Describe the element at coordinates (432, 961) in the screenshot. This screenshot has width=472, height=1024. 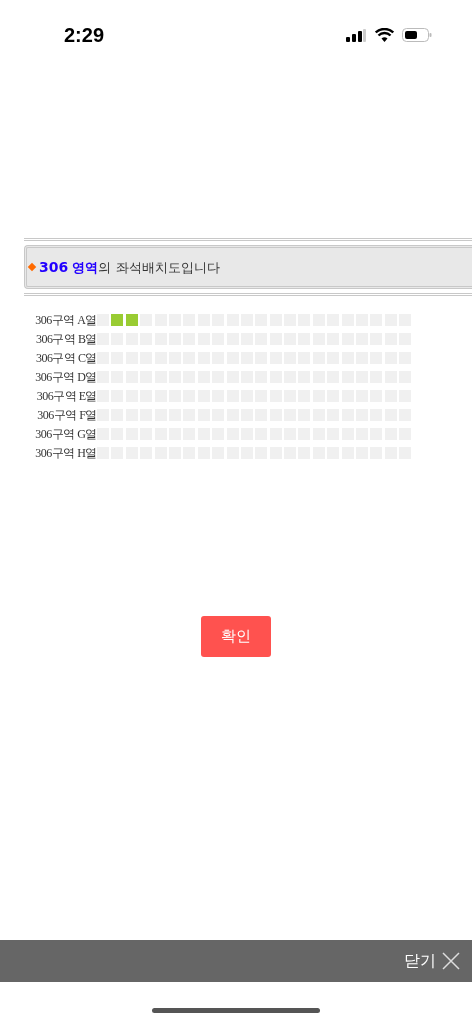
I see `close-button: 닫기` at that location.